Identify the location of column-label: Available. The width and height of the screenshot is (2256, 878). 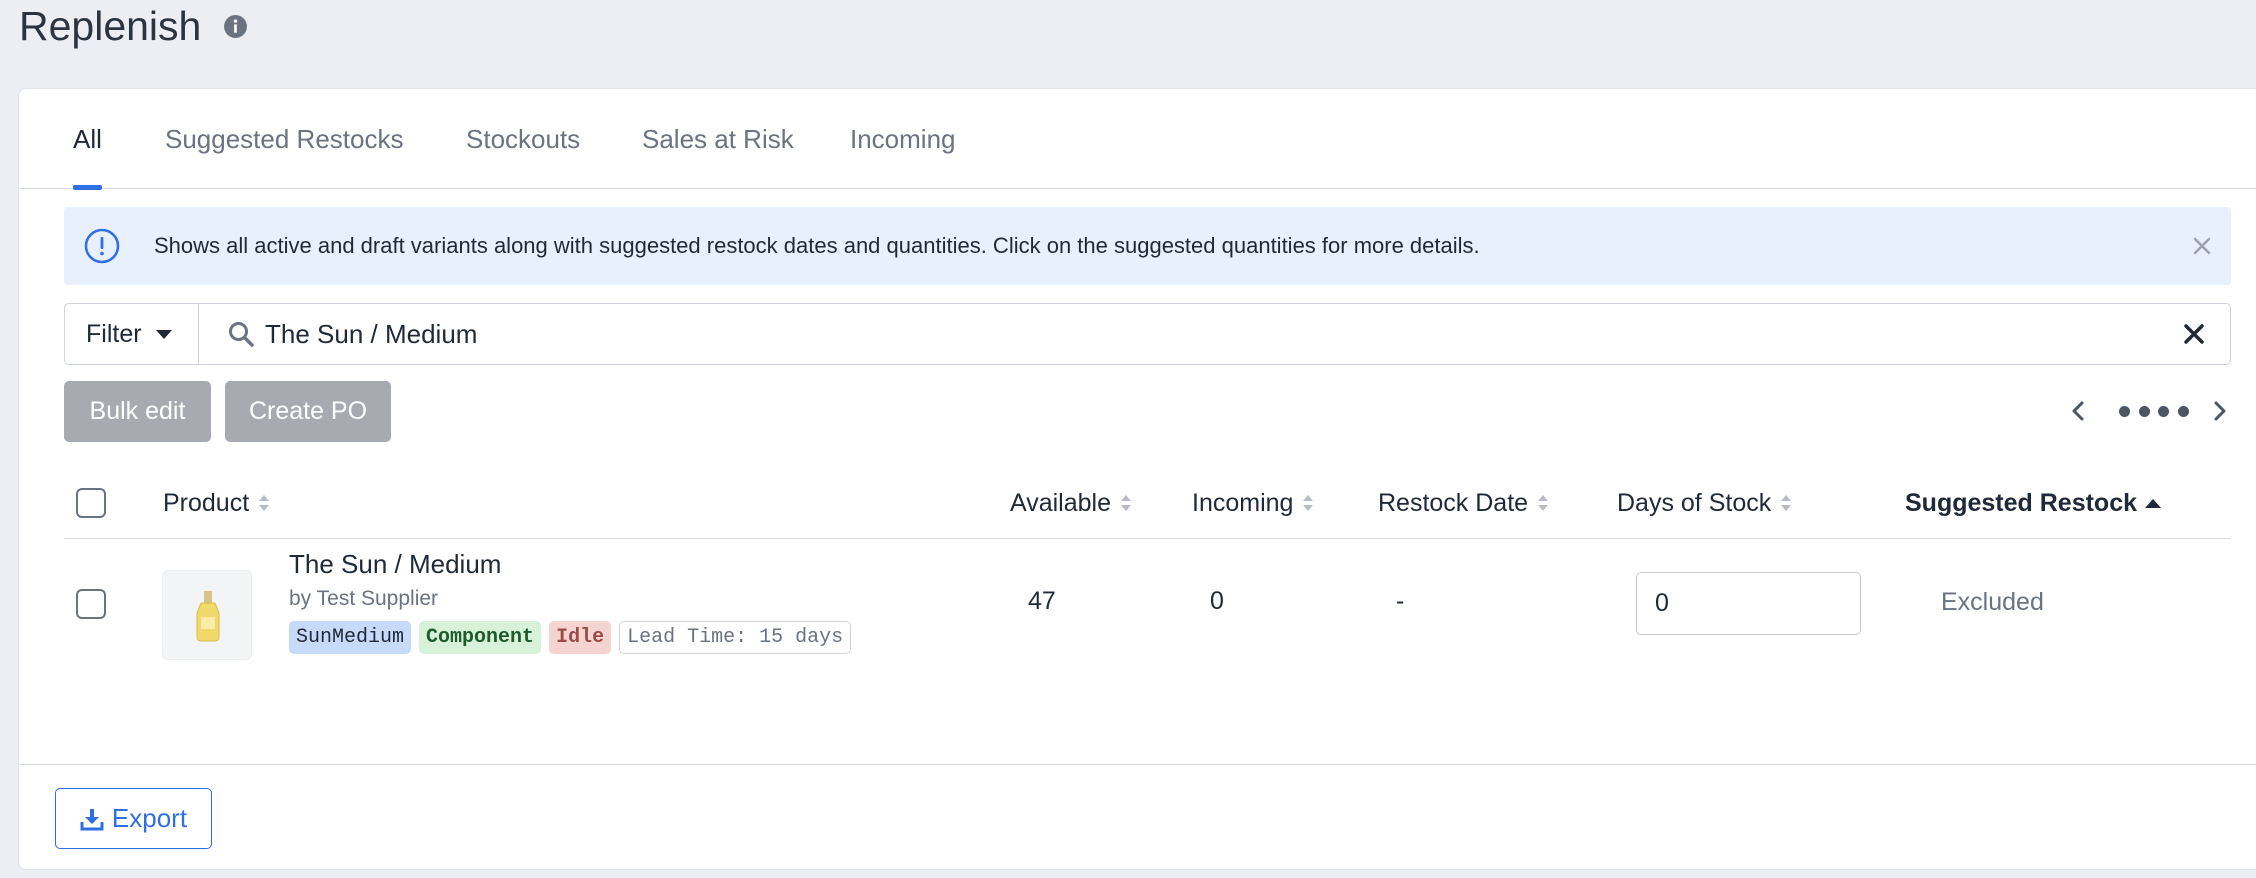
(1061, 502).